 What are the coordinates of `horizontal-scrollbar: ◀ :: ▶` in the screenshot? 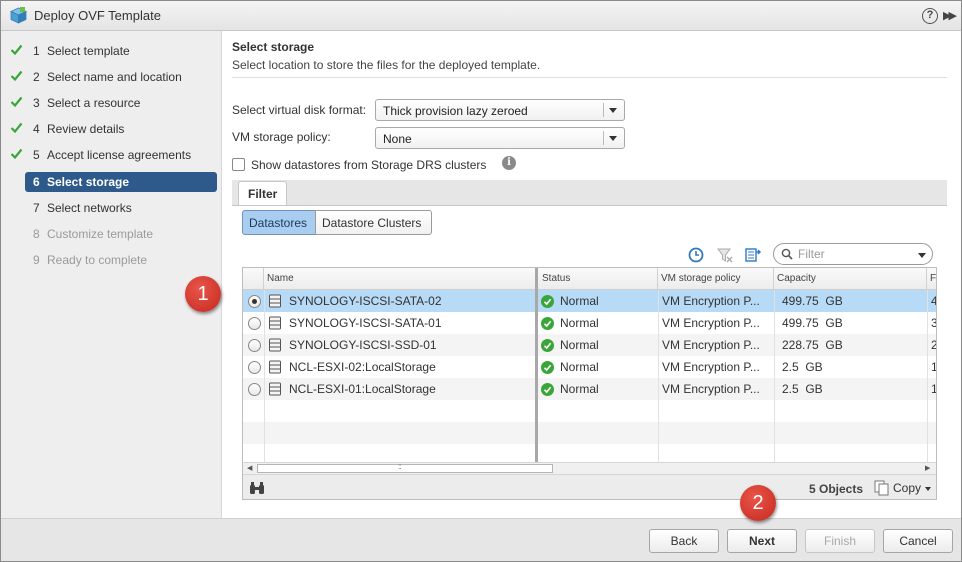 It's located at (589, 468).